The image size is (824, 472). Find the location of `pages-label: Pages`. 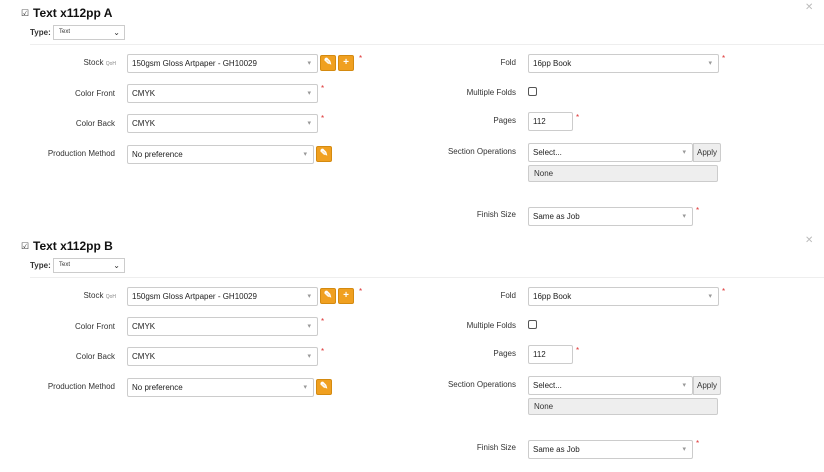

pages-label: Pages is located at coordinates (504, 120).